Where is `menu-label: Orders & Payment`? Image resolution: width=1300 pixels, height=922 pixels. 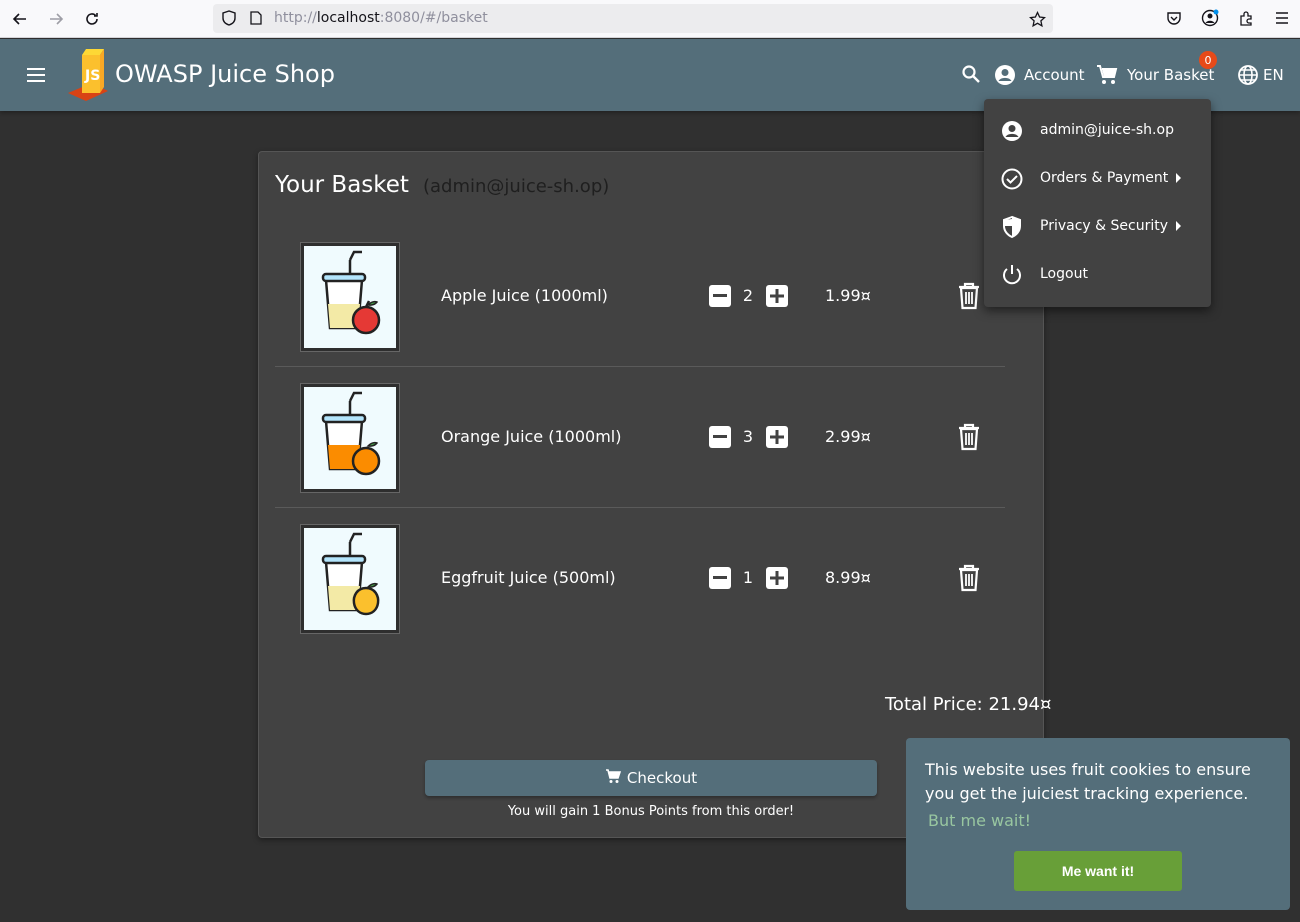
menu-label: Orders & Payment is located at coordinates (1104, 178).